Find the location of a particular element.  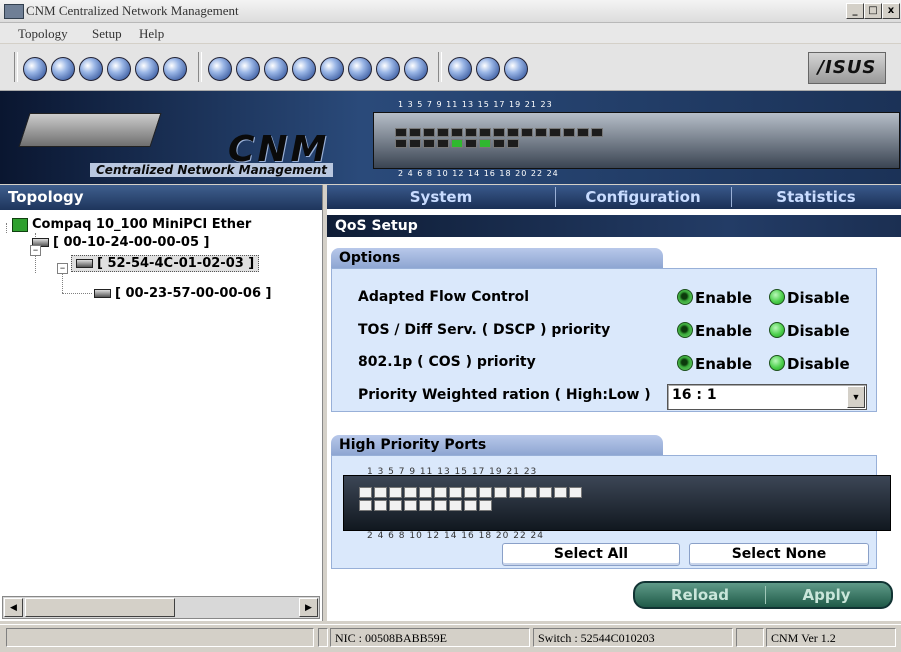

tab-configuration: Configuration is located at coordinates (643, 197).